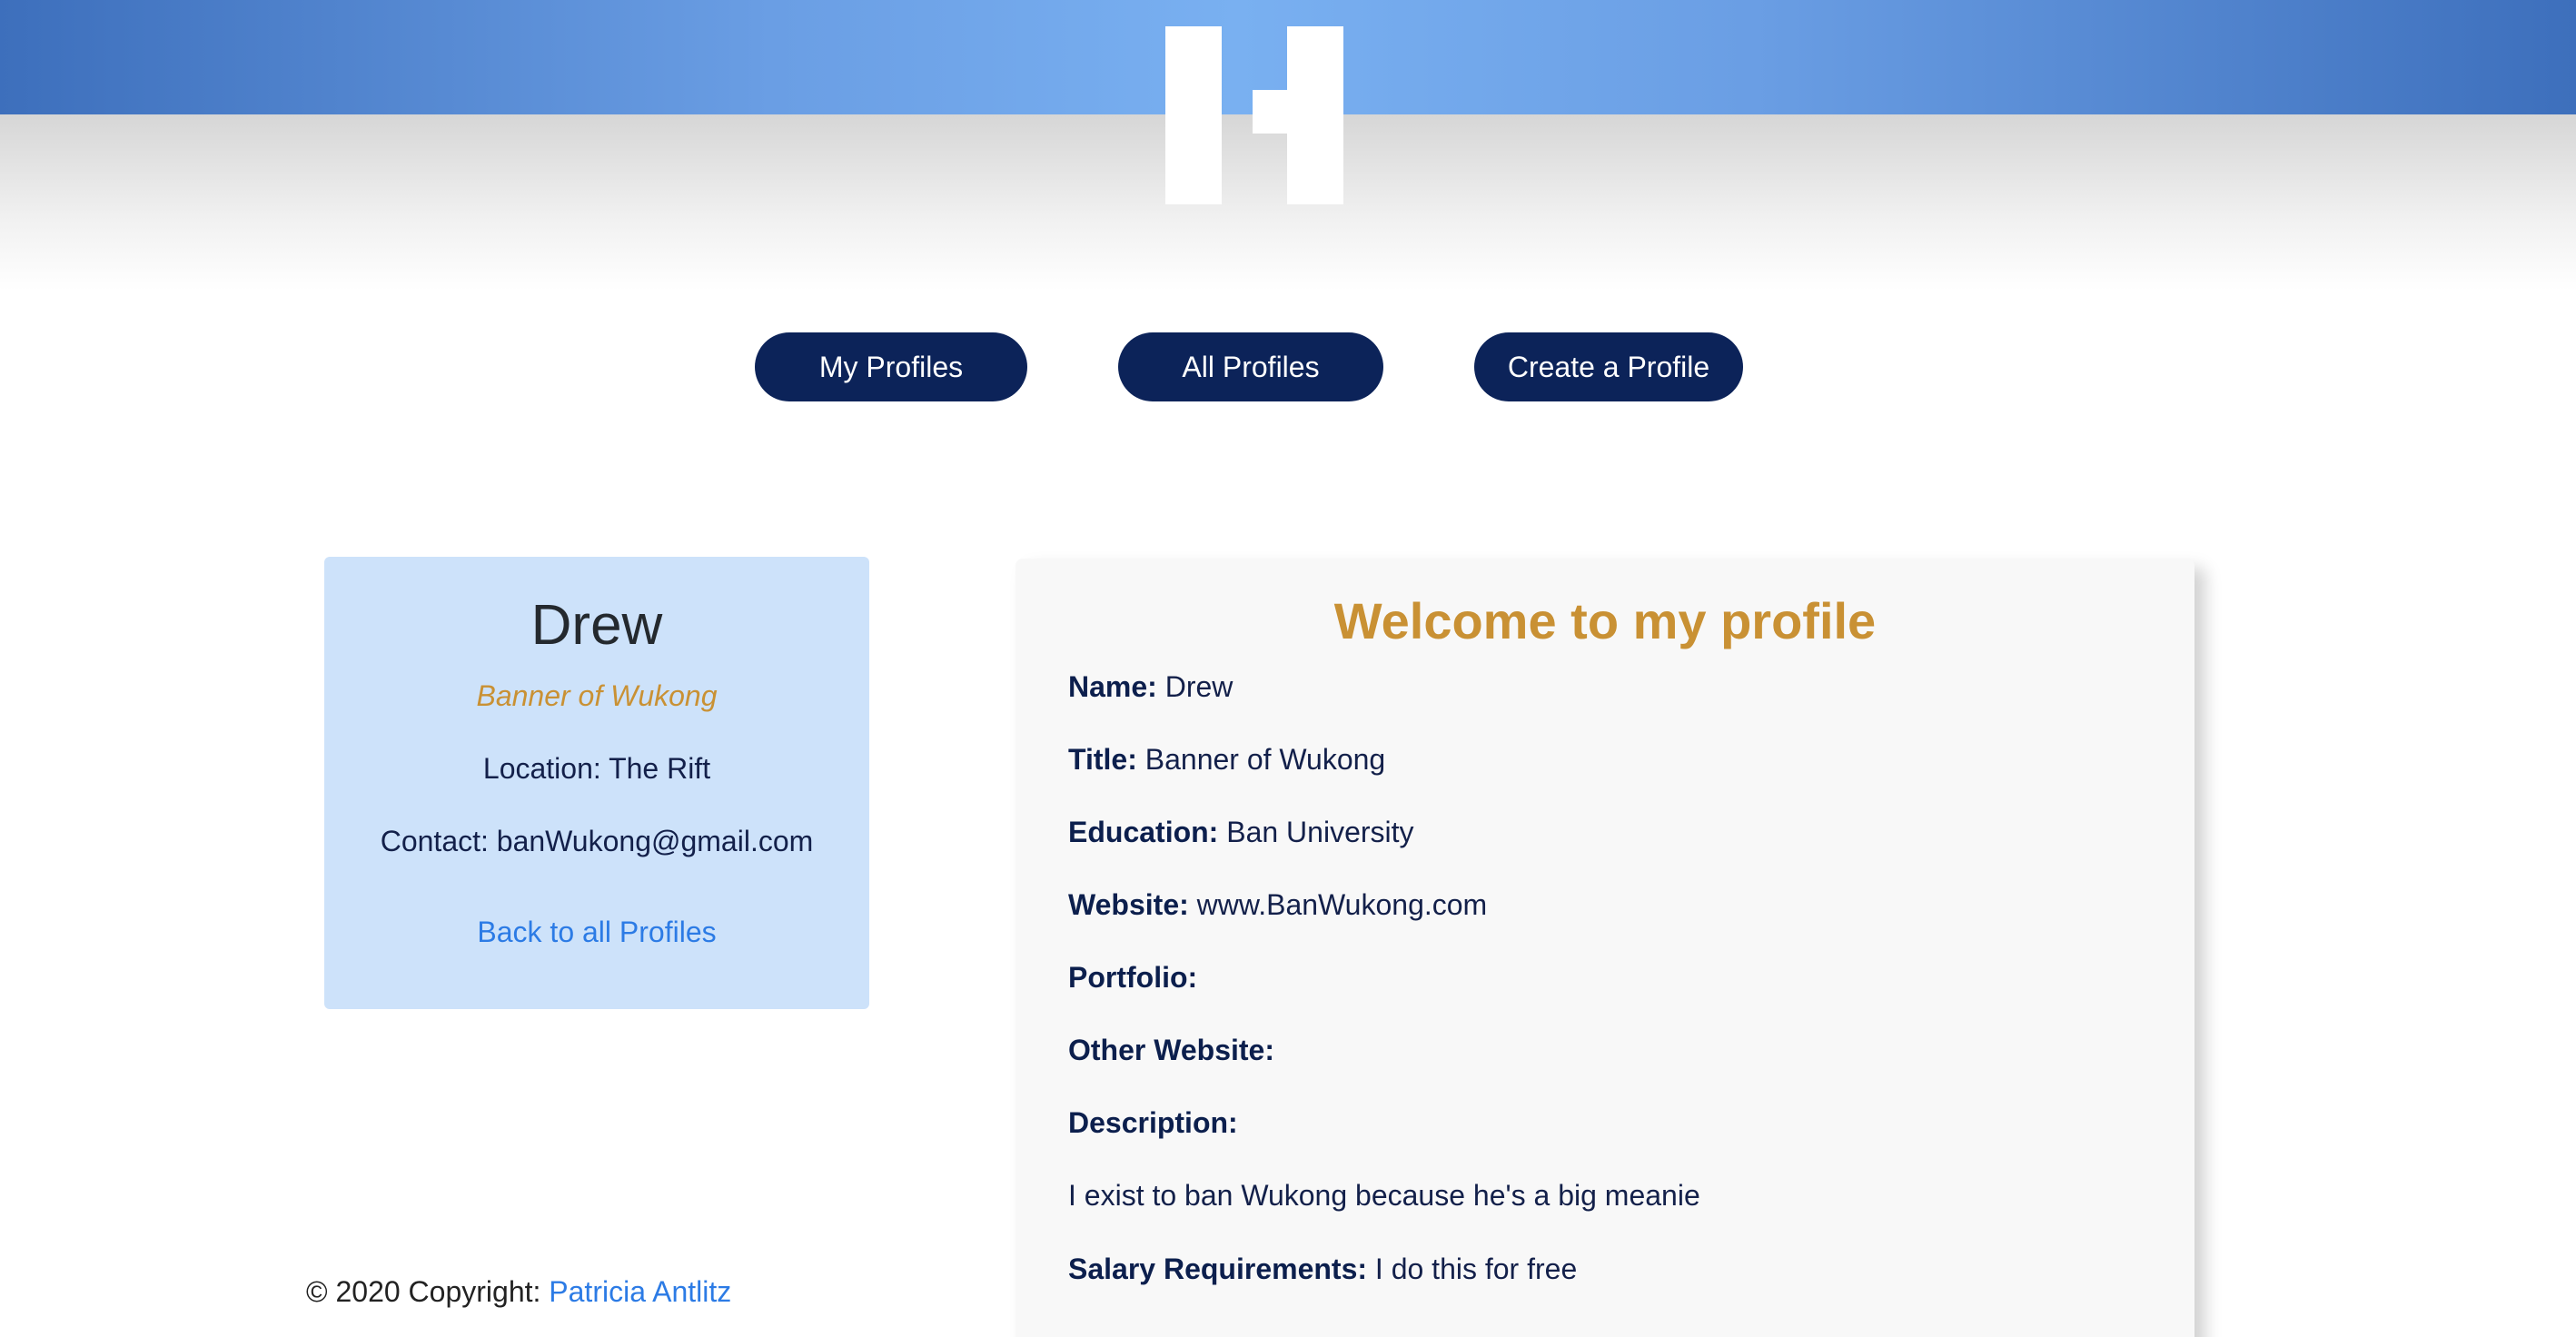 This screenshot has height=1337, width=2576. I want to click on create-profile-button: Create a Profile, so click(1608, 366).